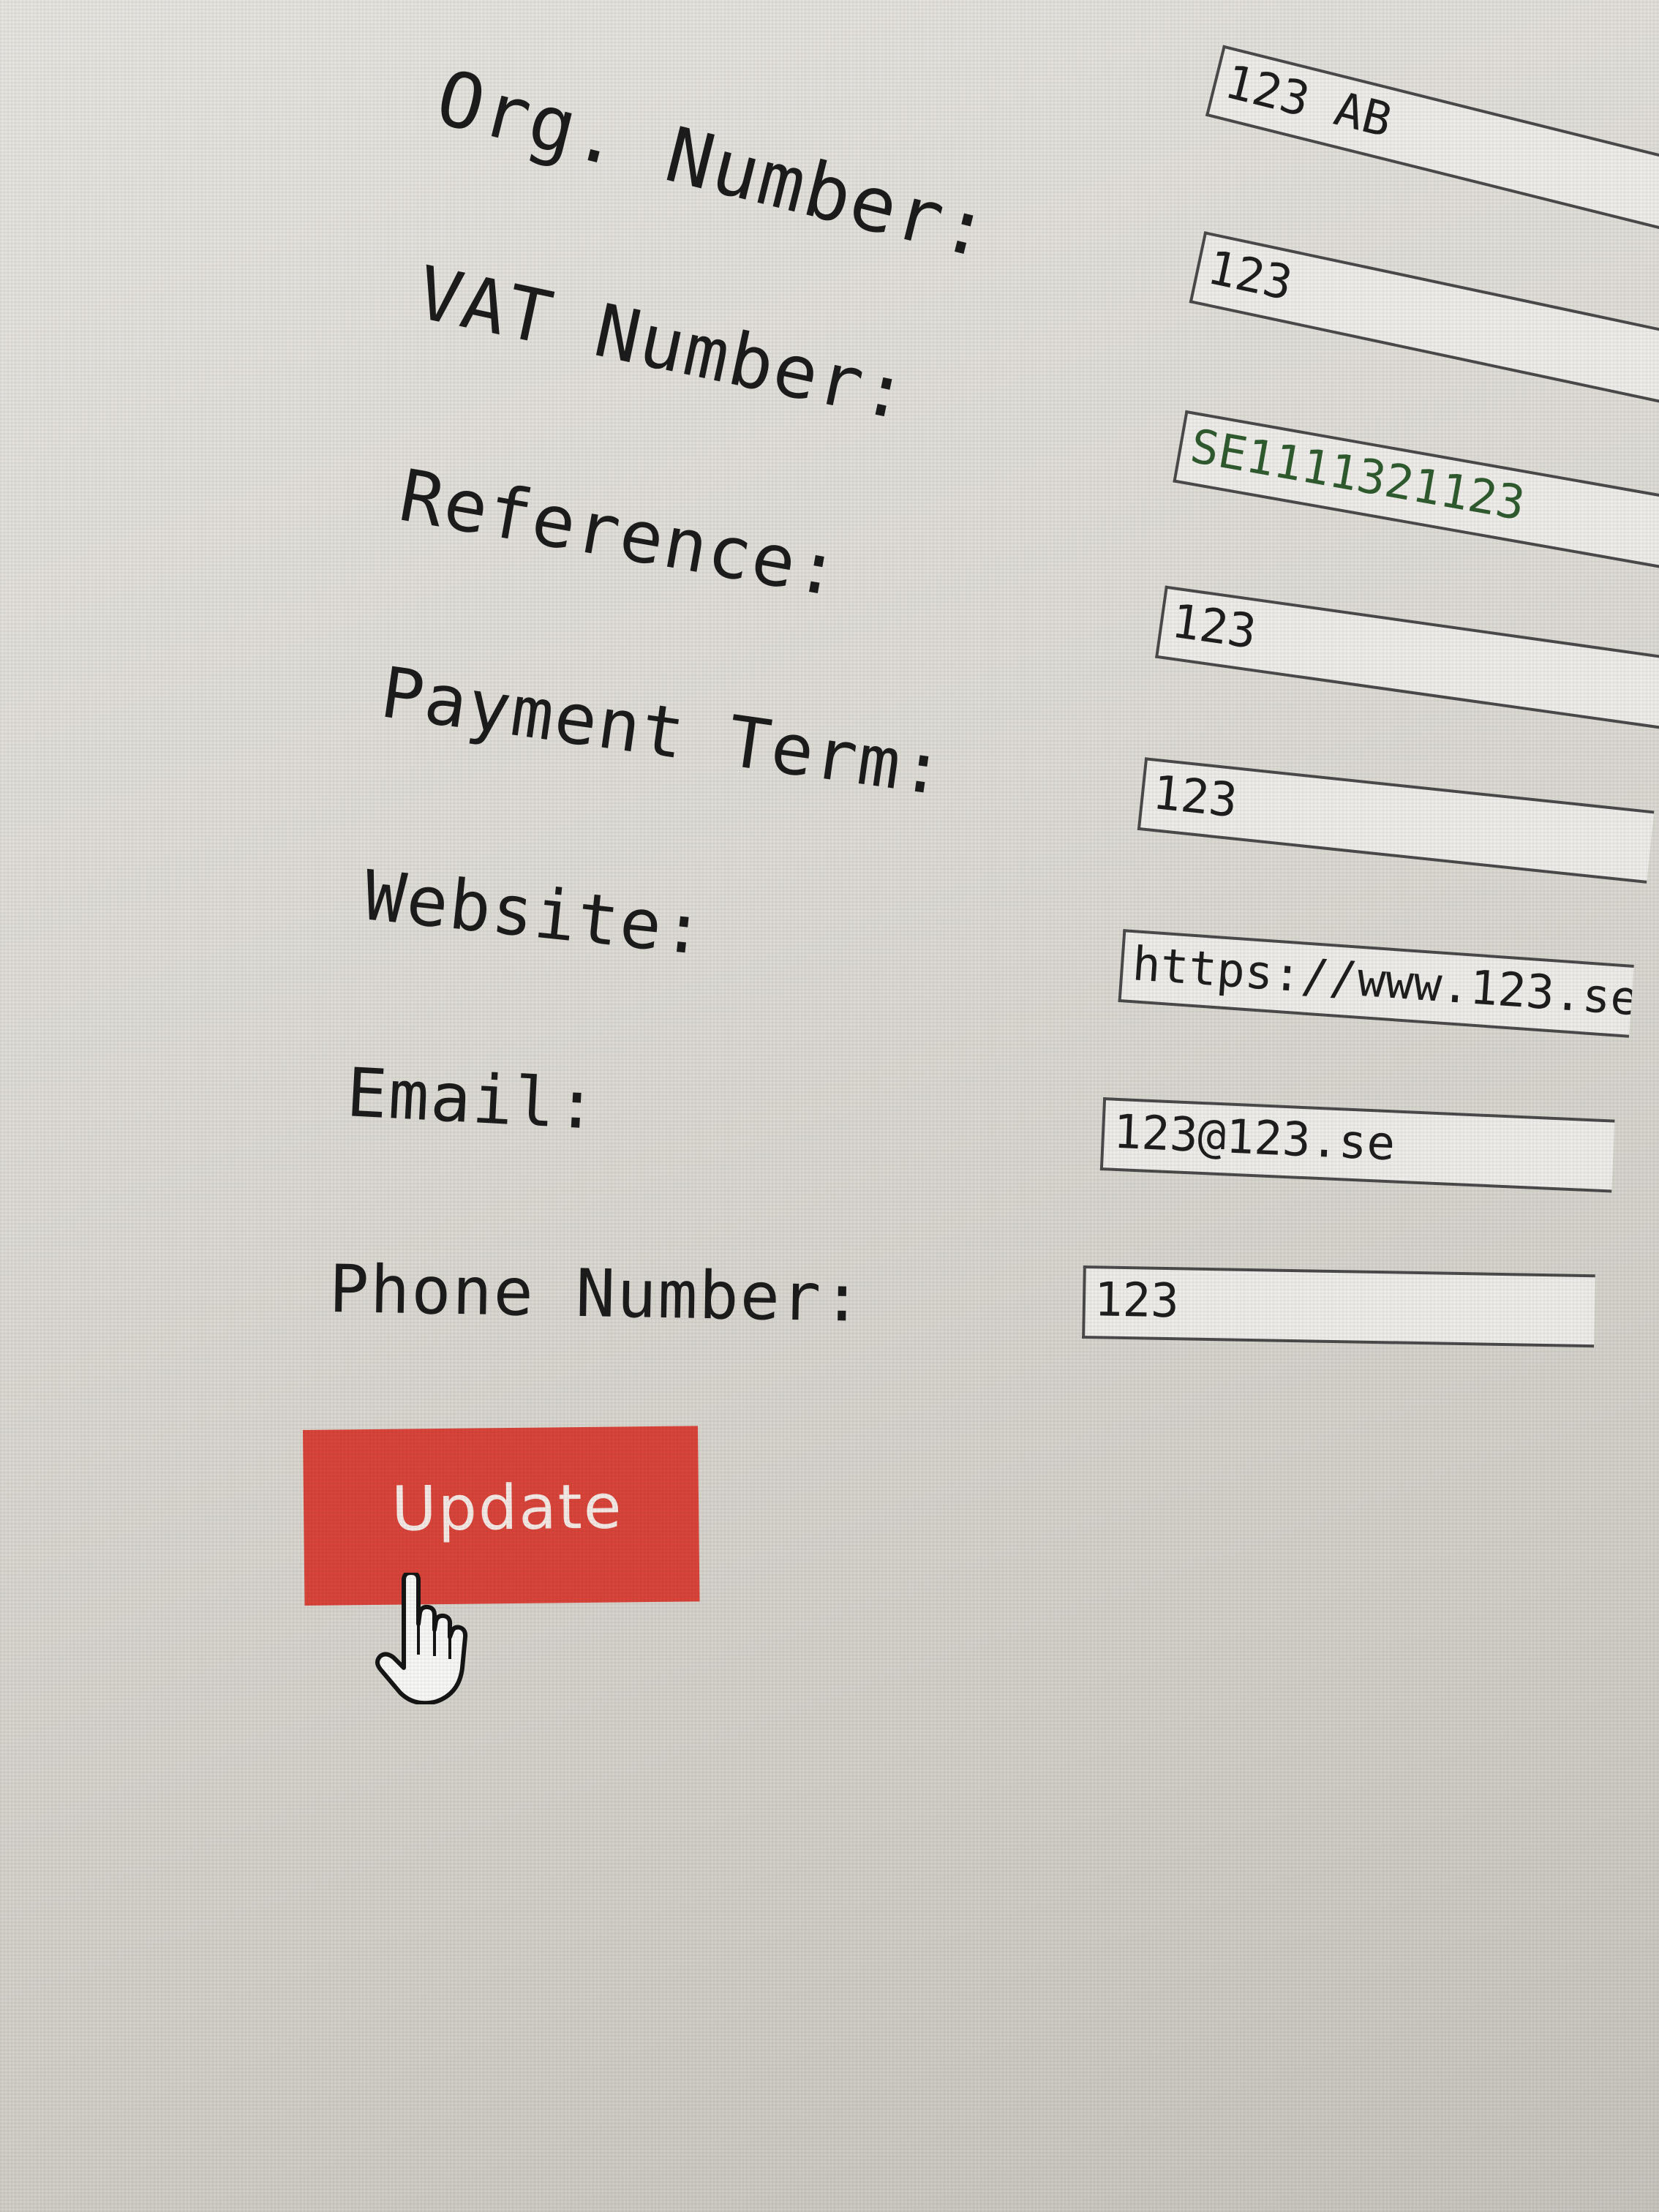 This screenshot has width=1659, height=2212. I want to click on extra-value: 123, so click(1137, 1301).